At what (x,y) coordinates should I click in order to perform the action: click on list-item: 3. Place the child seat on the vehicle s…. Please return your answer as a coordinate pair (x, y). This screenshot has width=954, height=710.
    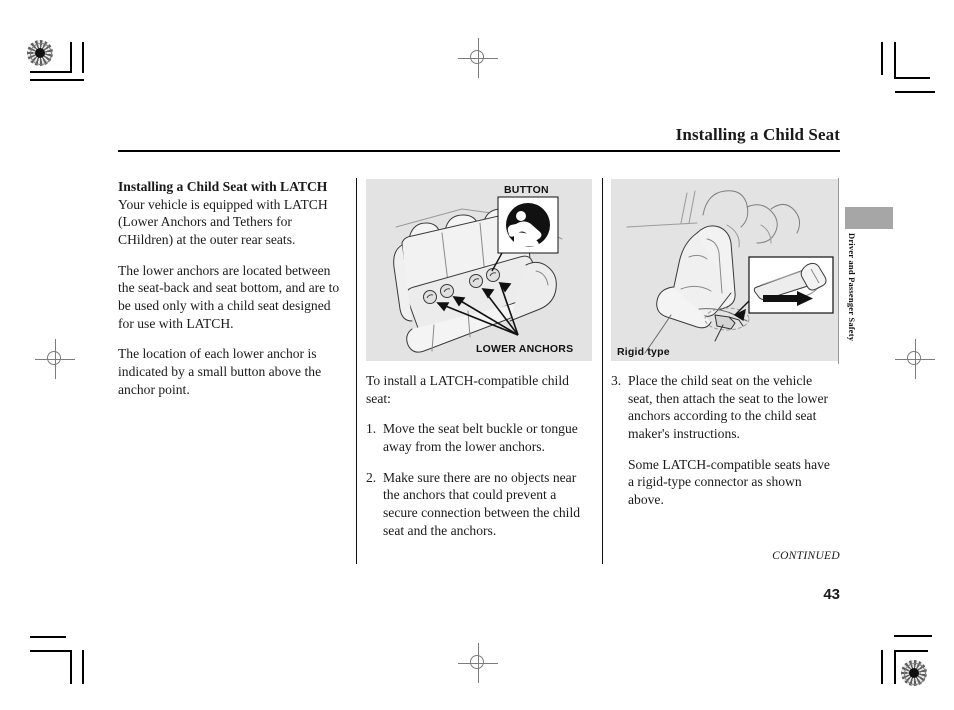
    Looking at the image, I should click on (725, 440).